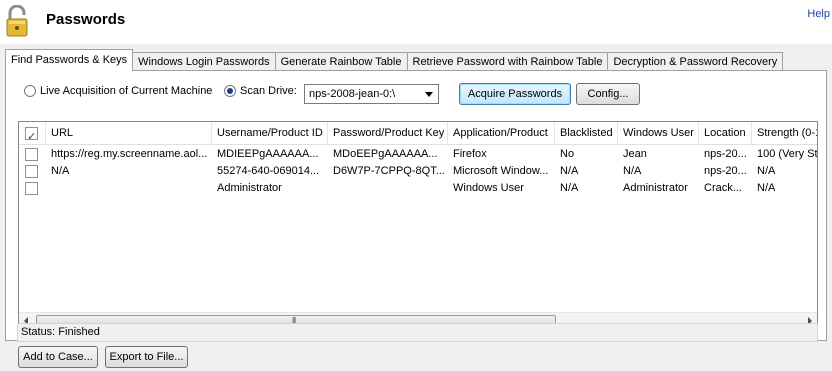 This screenshot has width=832, height=371. I want to click on cell-windows-user: Administrator, so click(655, 188).